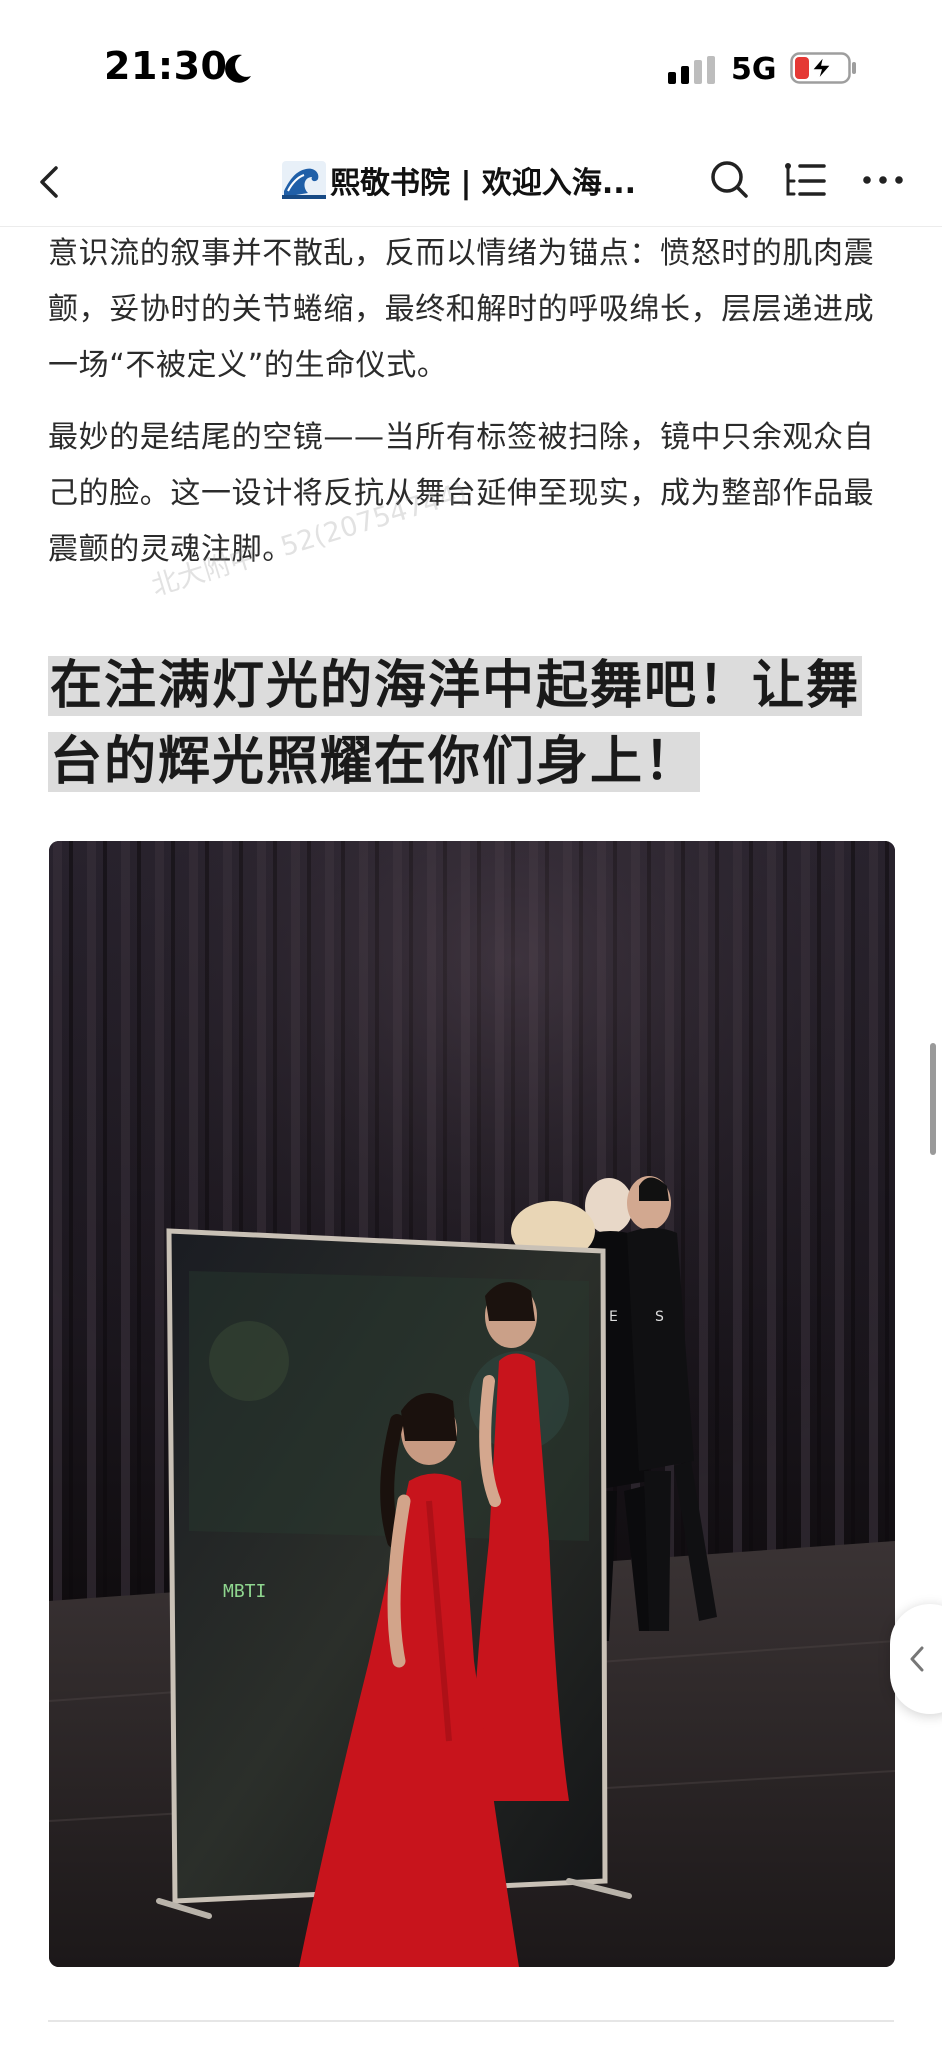 The image size is (942, 2048). I want to click on battery-charging-icon, so click(823, 68).